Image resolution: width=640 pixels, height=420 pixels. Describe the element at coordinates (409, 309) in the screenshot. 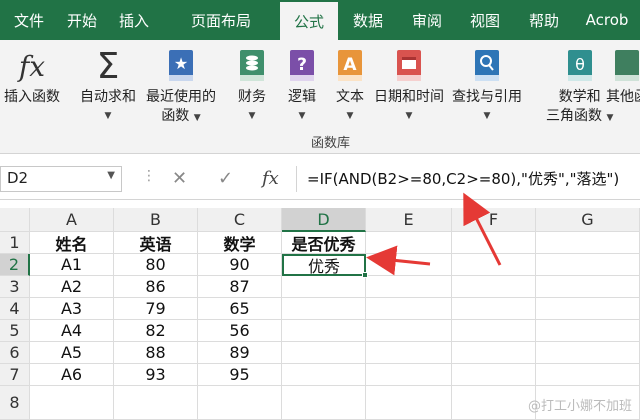

I see `cell-e4` at that location.